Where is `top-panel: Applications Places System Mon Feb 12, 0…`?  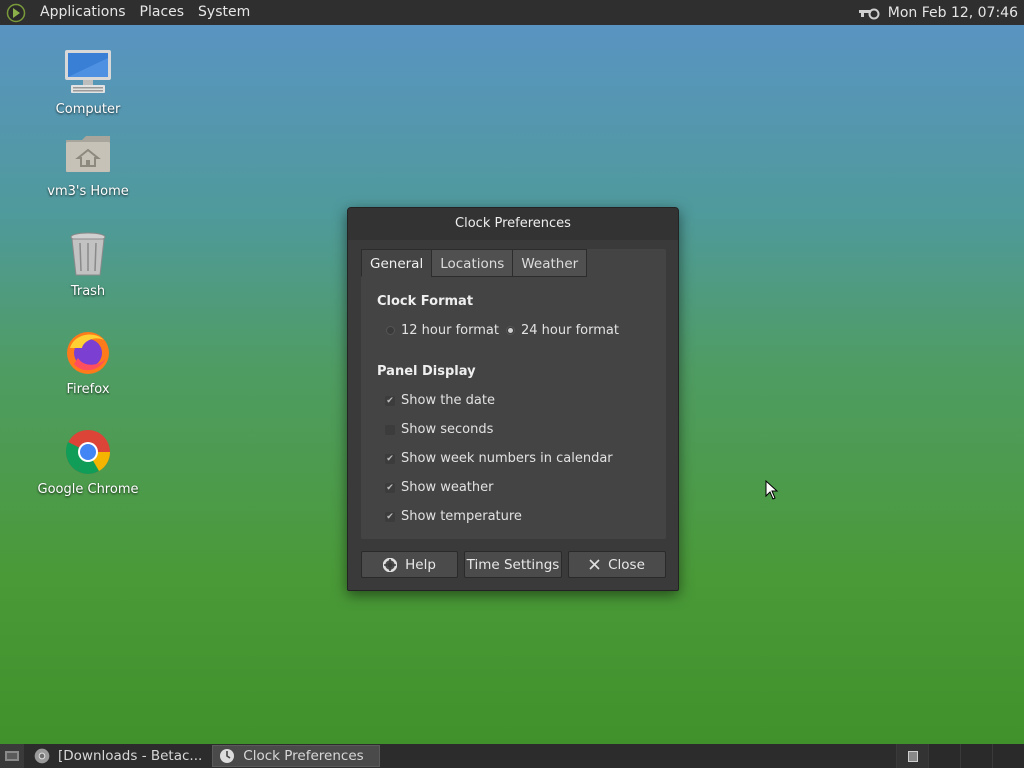 top-panel: Applications Places System Mon Feb 12, 0… is located at coordinates (512, 12).